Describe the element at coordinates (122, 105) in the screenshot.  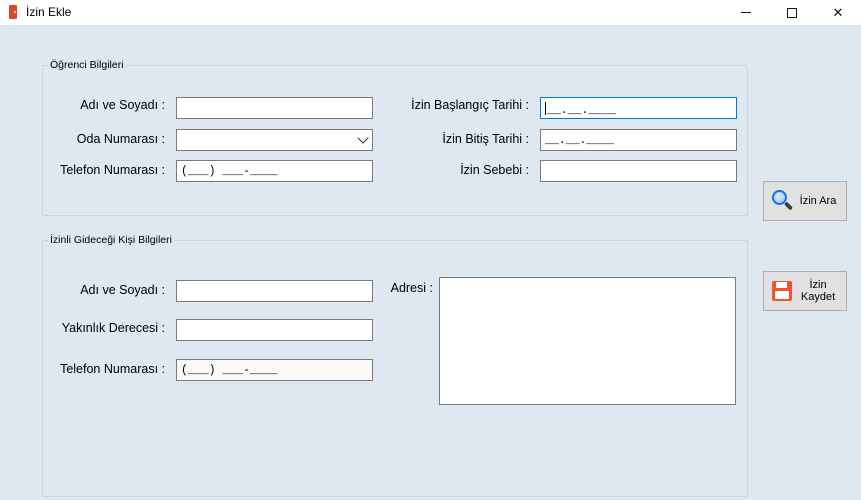
I see `student-name-label: Adı ve Soyadı :` at that location.